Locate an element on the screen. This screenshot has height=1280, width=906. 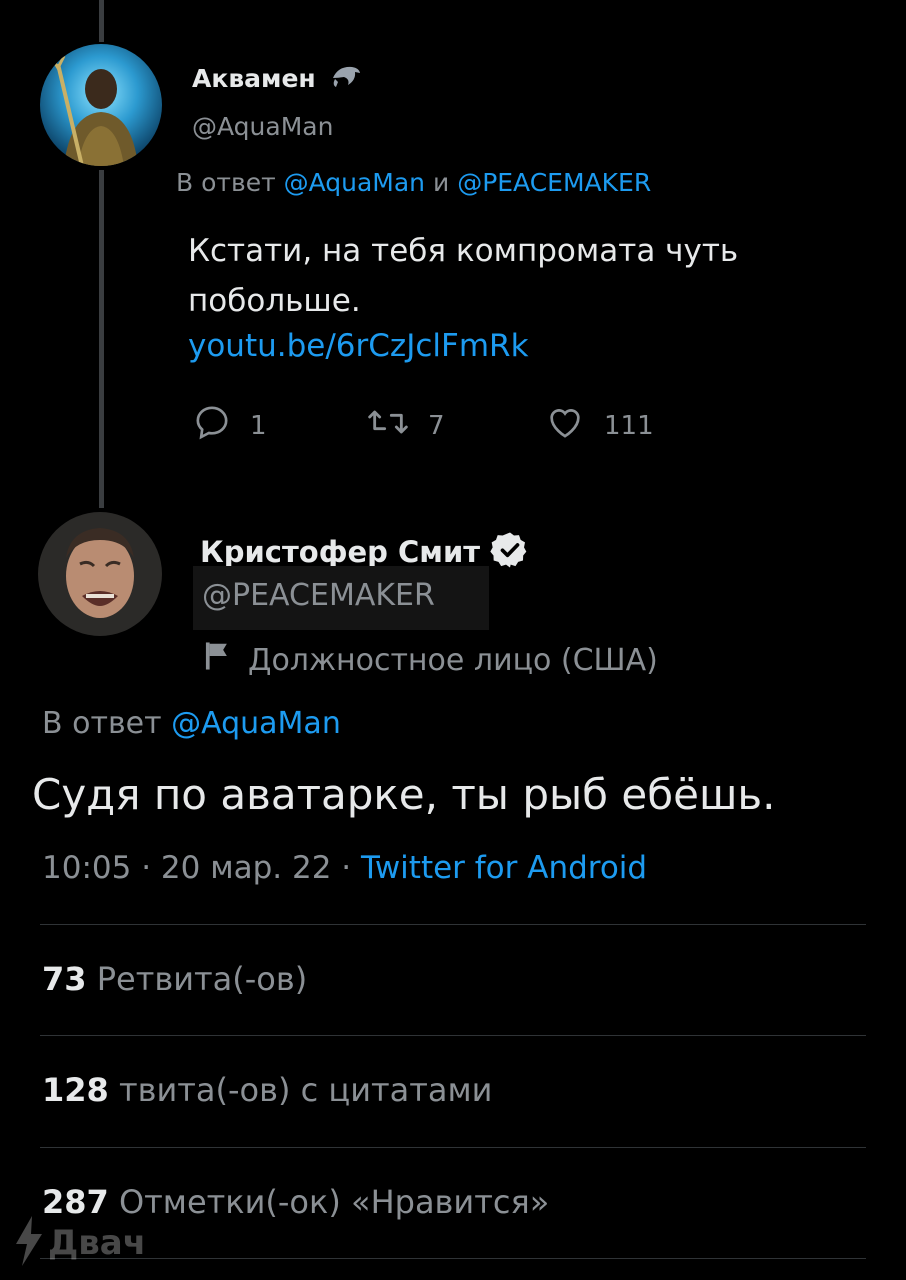
watermark: Двач is located at coordinates (80, 1243).